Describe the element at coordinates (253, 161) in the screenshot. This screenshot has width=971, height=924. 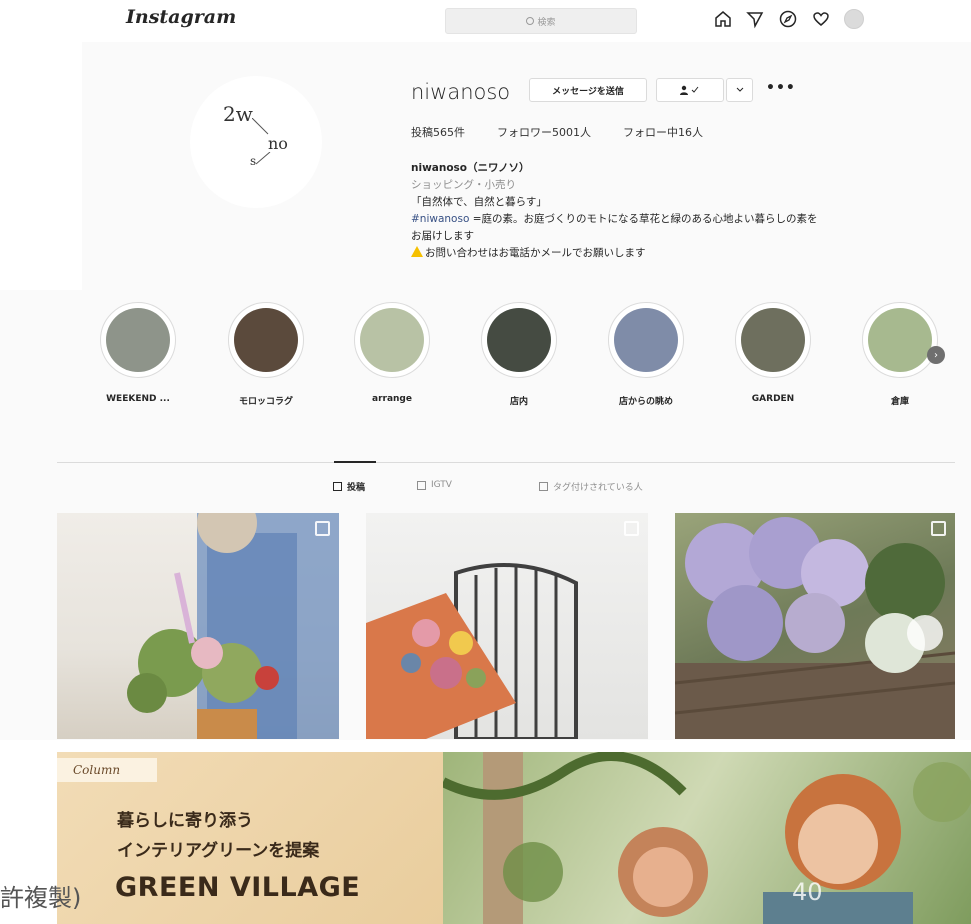
I see `profile-picture-text-3: s` at that location.